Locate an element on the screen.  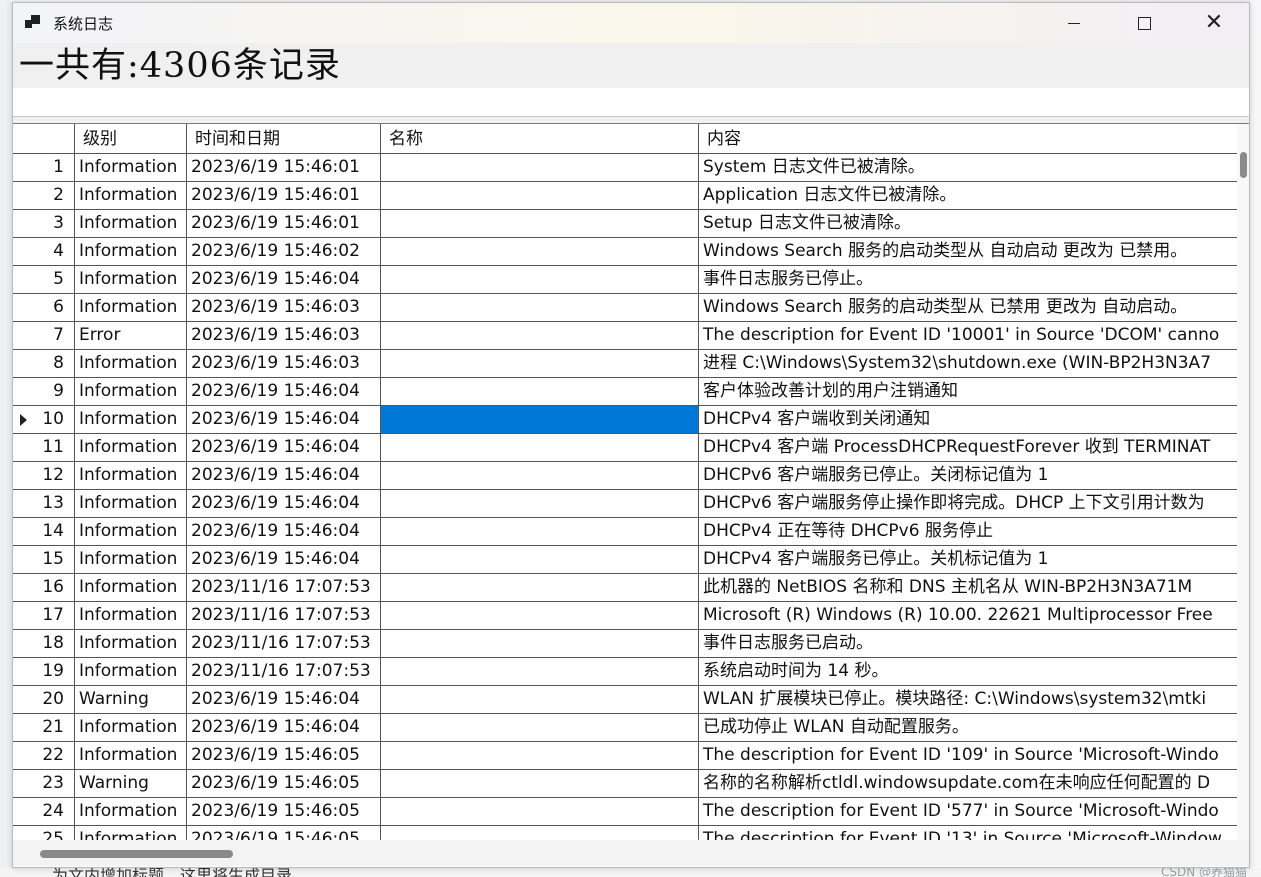
row-index-cell: 5 is located at coordinates (44, 279).